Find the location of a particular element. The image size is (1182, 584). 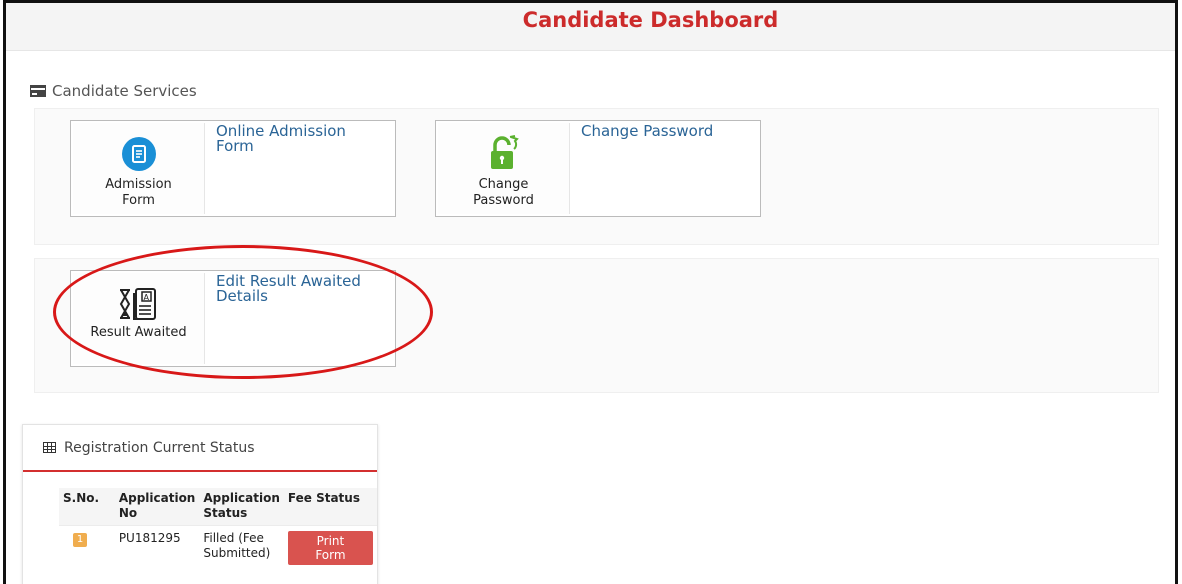

tile-caption: Change Password is located at coordinates (503, 192).